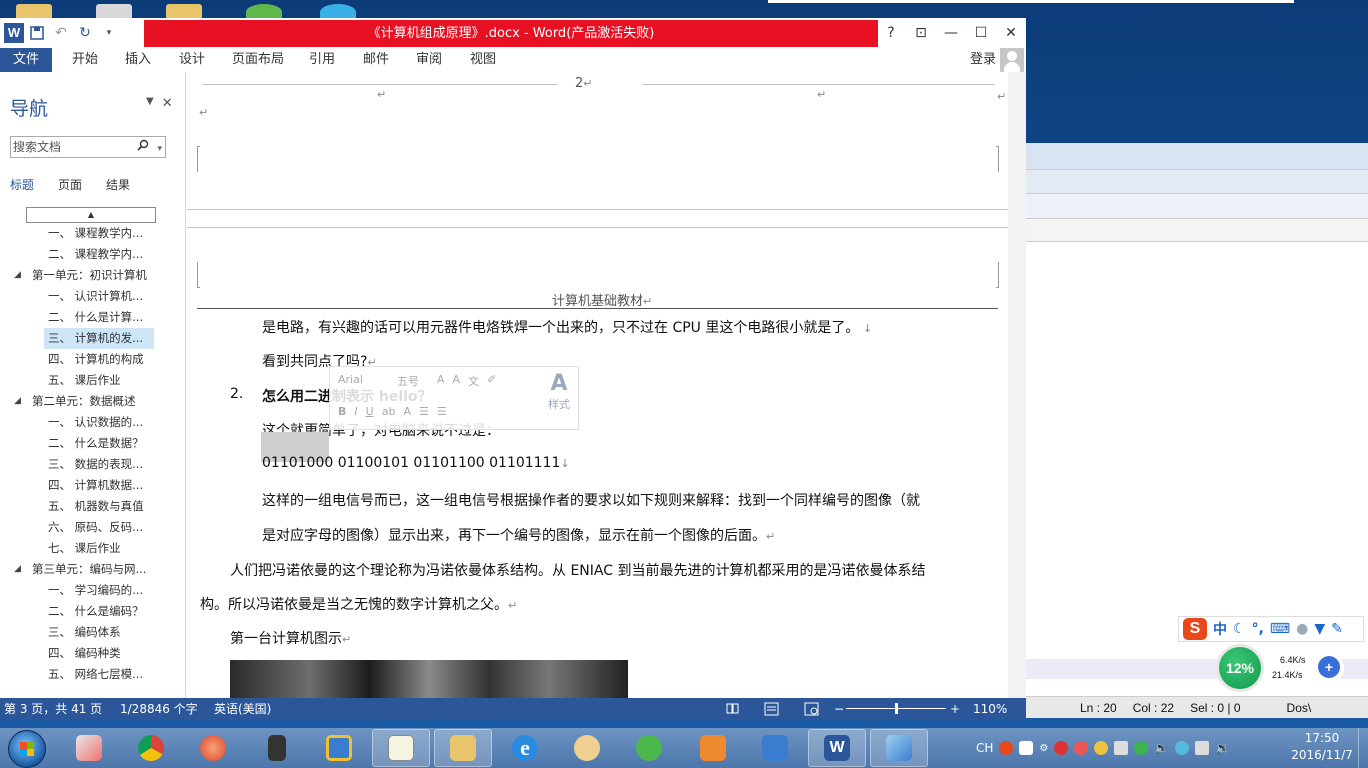 This screenshot has width=1368, height=768. What do you see at coordinates (463, 748) in the screenshot?
I see `taskbar-app-explorer-icon` at bounding box center [463, 748].